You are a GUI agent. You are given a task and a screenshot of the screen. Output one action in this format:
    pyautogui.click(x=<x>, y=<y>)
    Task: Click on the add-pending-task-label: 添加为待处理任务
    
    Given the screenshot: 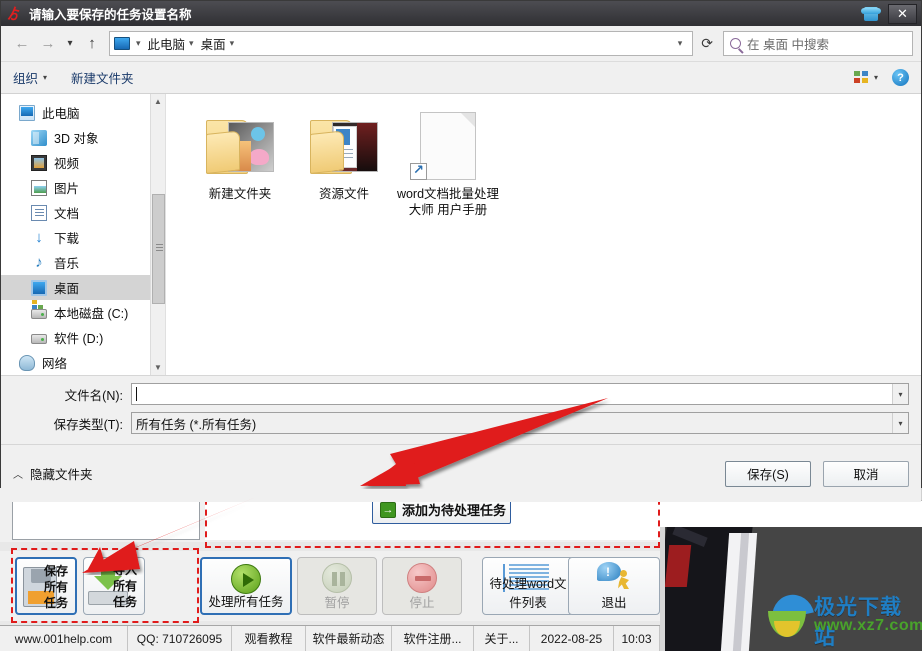 What is the action you would take?
    pyautogui.click(x=454, y=510)
    